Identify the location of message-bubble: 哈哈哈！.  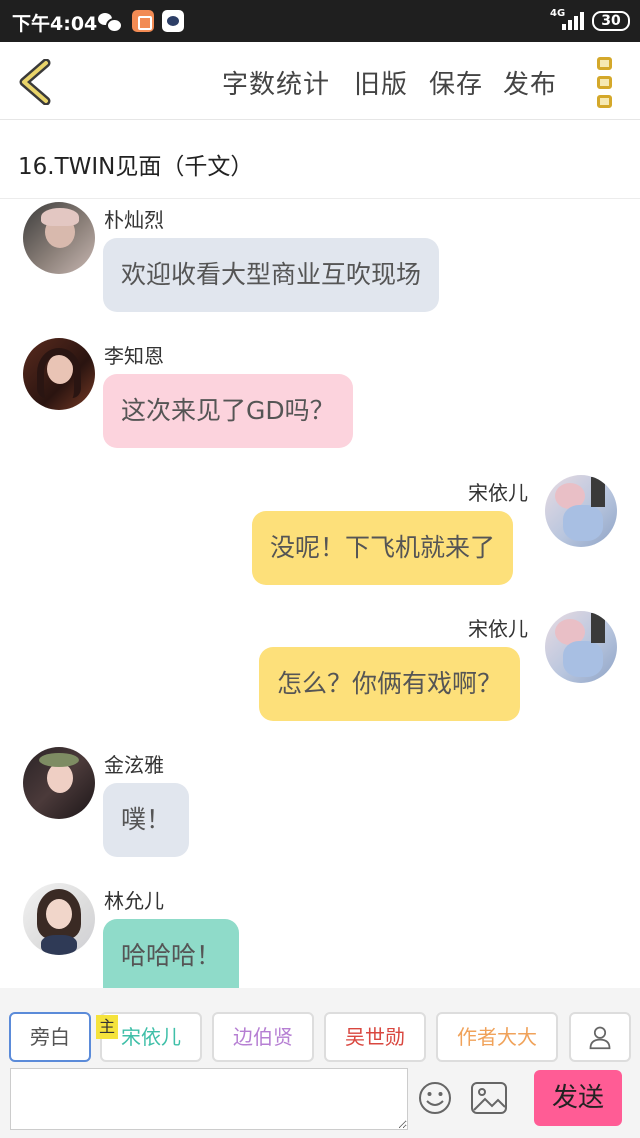
(171, 953).